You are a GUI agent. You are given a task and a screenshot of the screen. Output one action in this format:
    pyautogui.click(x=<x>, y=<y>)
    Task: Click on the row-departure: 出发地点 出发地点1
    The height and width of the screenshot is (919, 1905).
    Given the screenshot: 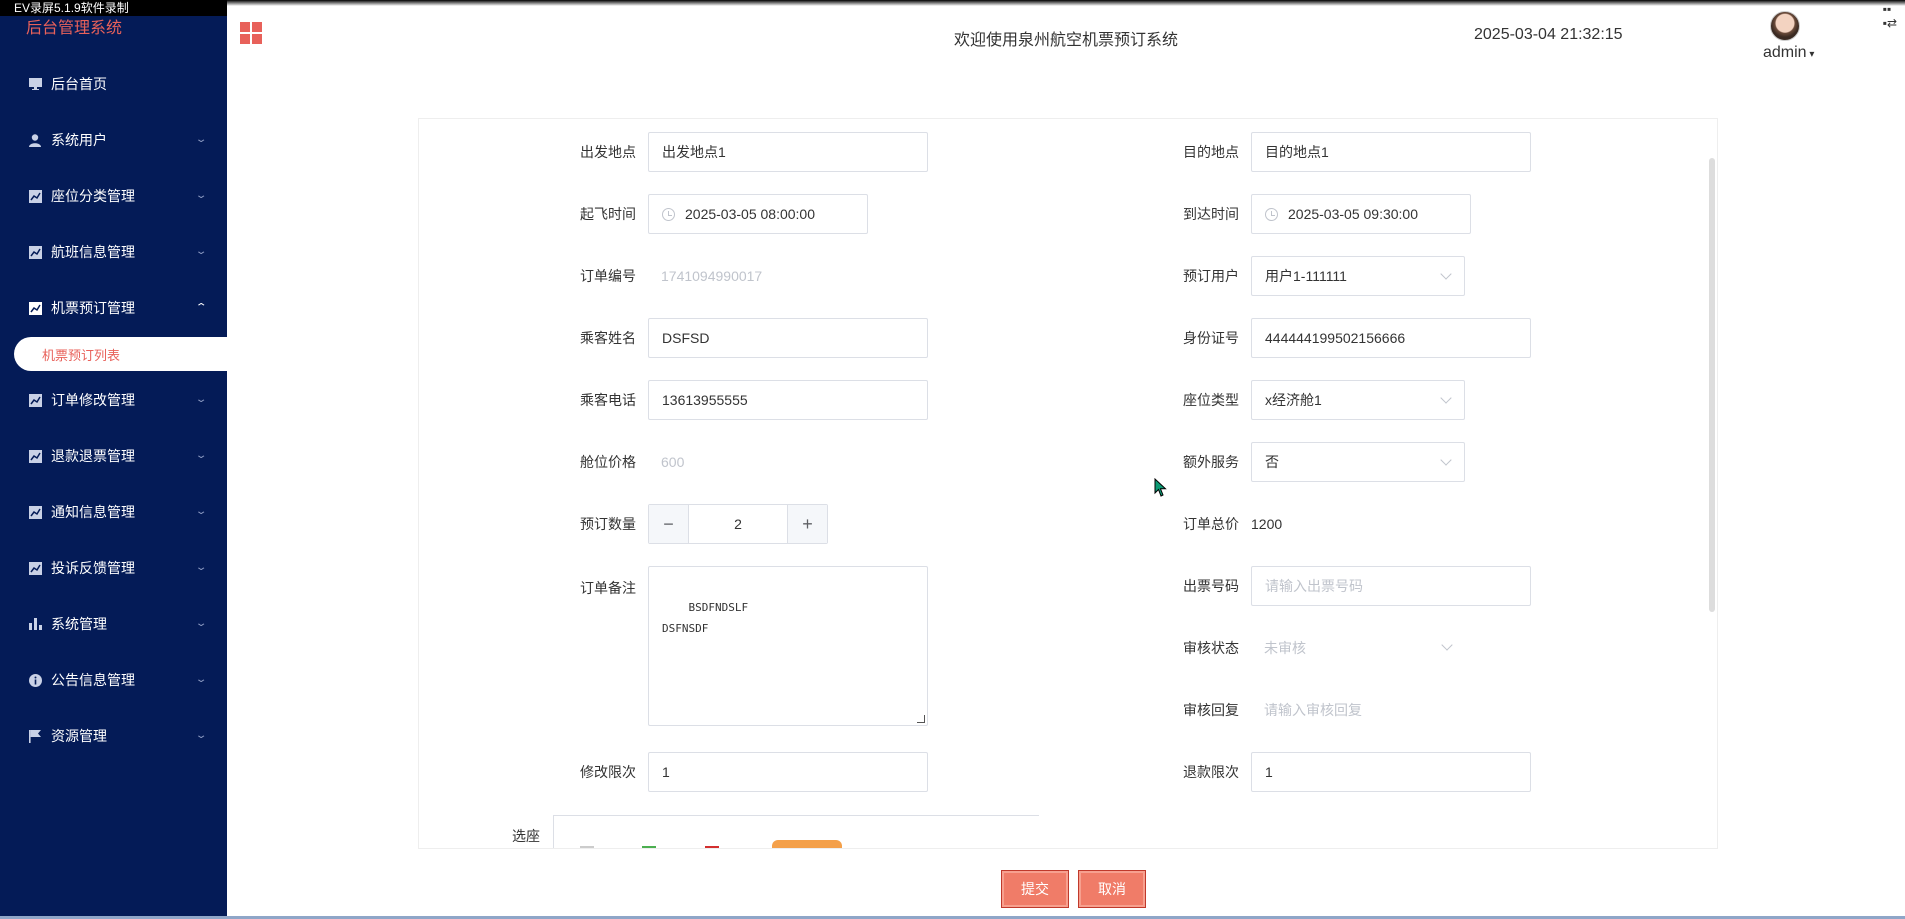 What is the action you would take?
    pyautogui.click(x=752, y=152)
    